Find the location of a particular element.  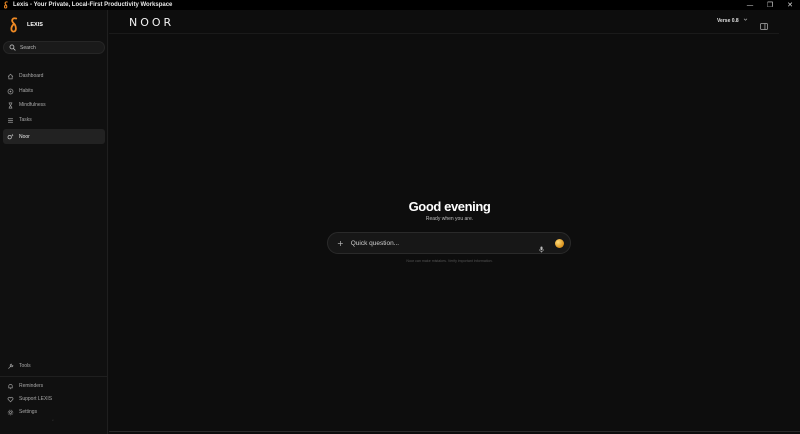

sidebar-item-support: Support LEXIS is located at coordinates (54, 399).